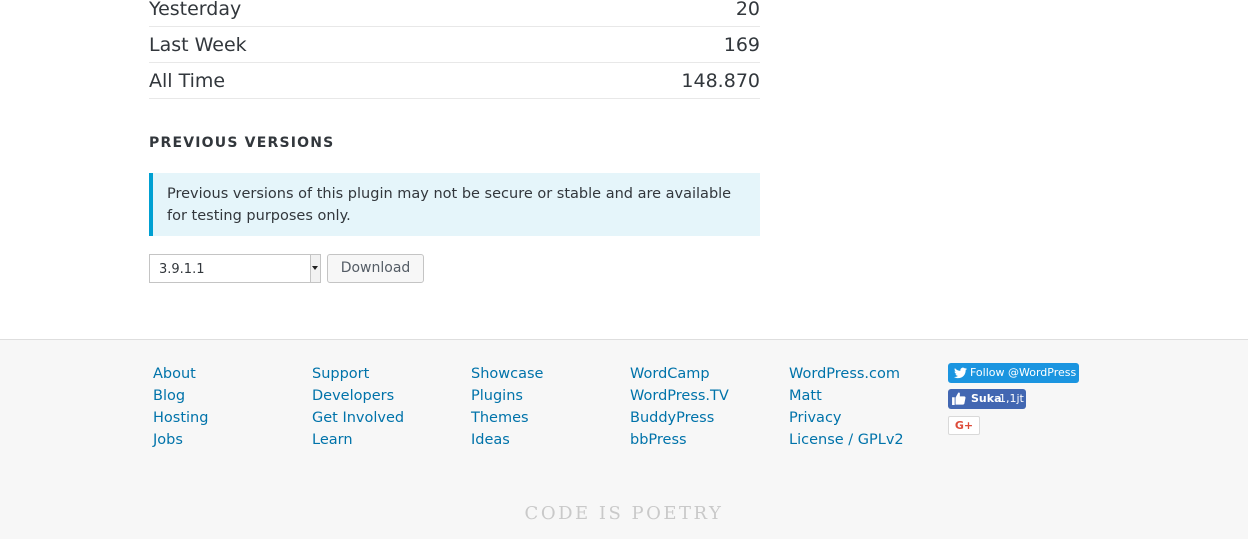  What do you see at coordinates (180, 396) in the screenshot?
I see `footer-link-blog: Blog` at bounding box center [180, 396].